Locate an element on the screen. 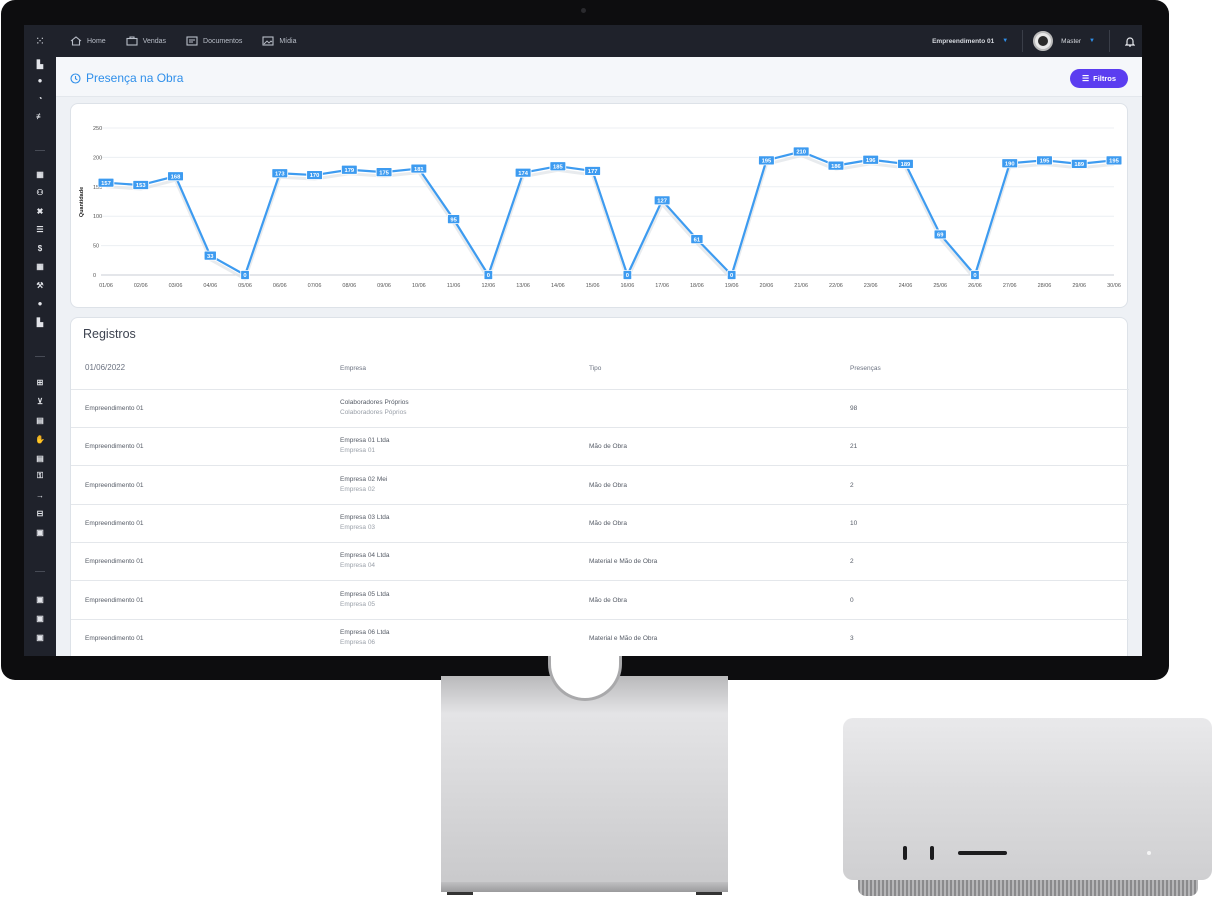 The height and width of the screenshot is (898, 1213). x-tick-label: 18/06 is located at coordinates (697, 286).